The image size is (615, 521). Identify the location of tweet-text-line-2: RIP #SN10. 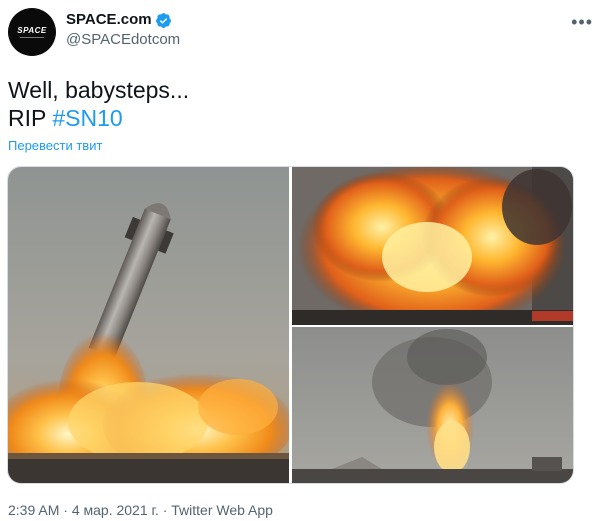
(98, 118).